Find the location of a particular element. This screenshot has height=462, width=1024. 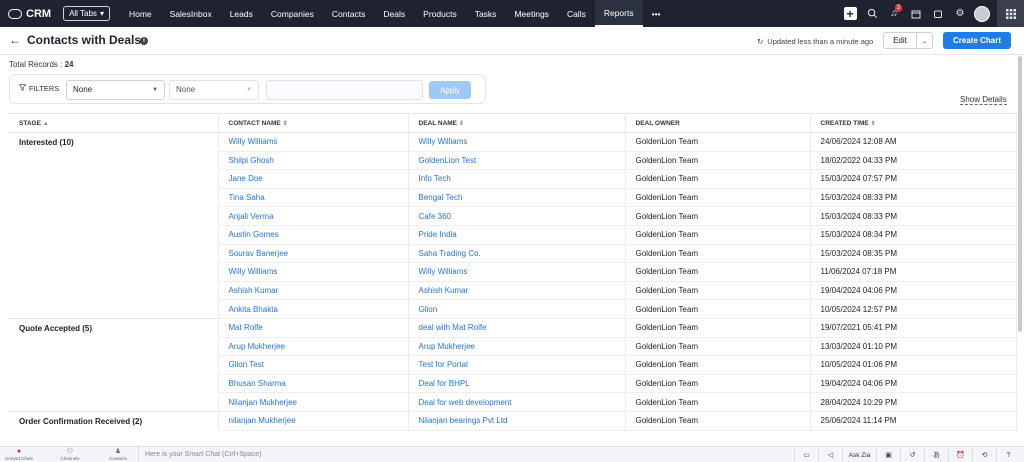

contact-name-link: Arup Mukherjee is located at coordinates (257, 346).